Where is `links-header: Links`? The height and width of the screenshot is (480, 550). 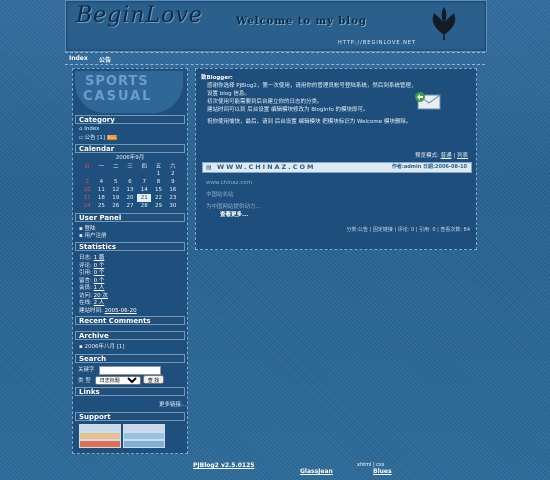 links-header: Links is located at coordinates (130, 391).